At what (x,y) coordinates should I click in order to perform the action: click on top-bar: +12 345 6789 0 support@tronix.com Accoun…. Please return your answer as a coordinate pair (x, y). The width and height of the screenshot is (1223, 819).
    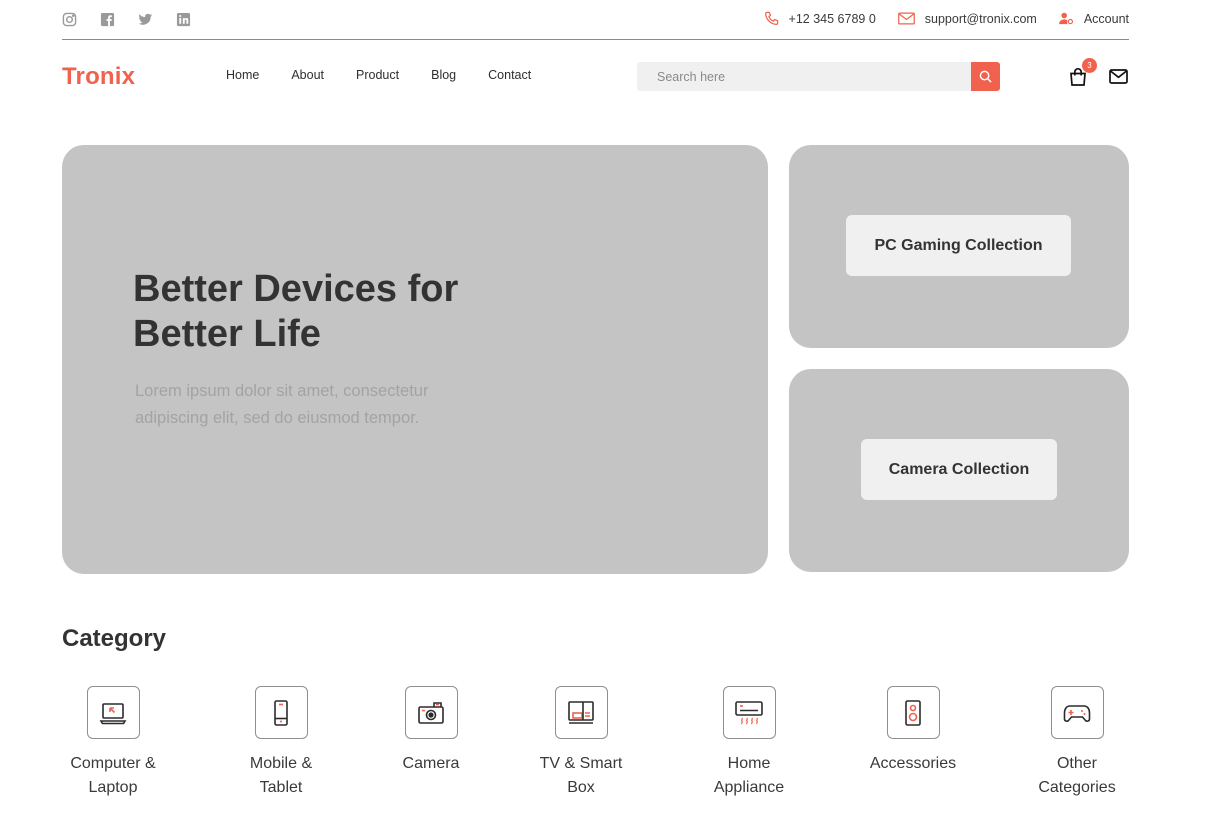
    Looking at the image, I should click on (595, 20).